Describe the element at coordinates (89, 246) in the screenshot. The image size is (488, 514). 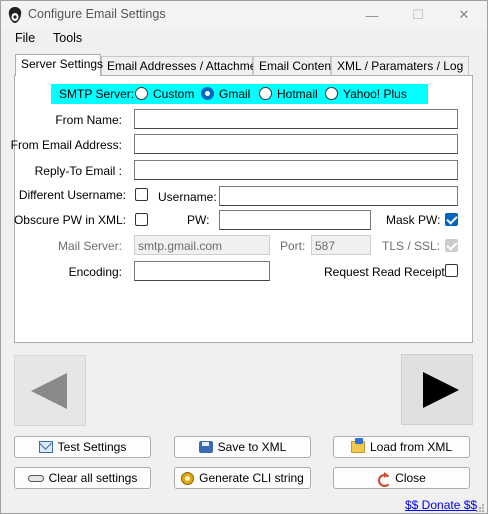
I see `mail-server-label: Mail Server:` at that location.